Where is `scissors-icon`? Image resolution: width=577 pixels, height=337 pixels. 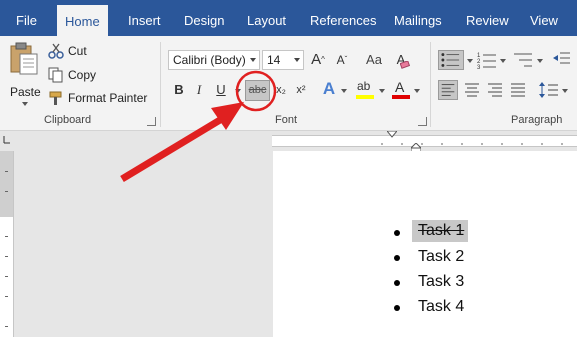
scissors-icon is located at coordinates (56, 51).